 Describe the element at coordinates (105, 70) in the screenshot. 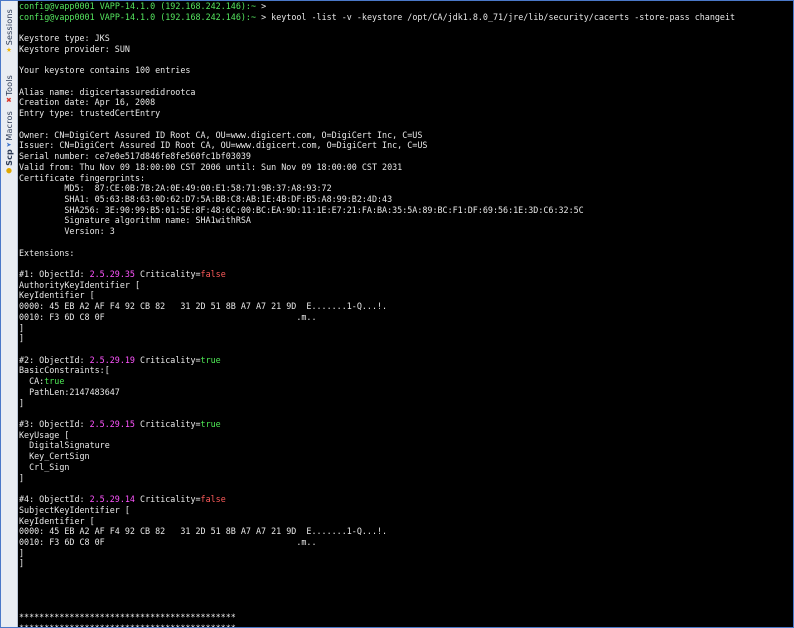

I see `output-line: Your keystore contains 100 entries` at that location.